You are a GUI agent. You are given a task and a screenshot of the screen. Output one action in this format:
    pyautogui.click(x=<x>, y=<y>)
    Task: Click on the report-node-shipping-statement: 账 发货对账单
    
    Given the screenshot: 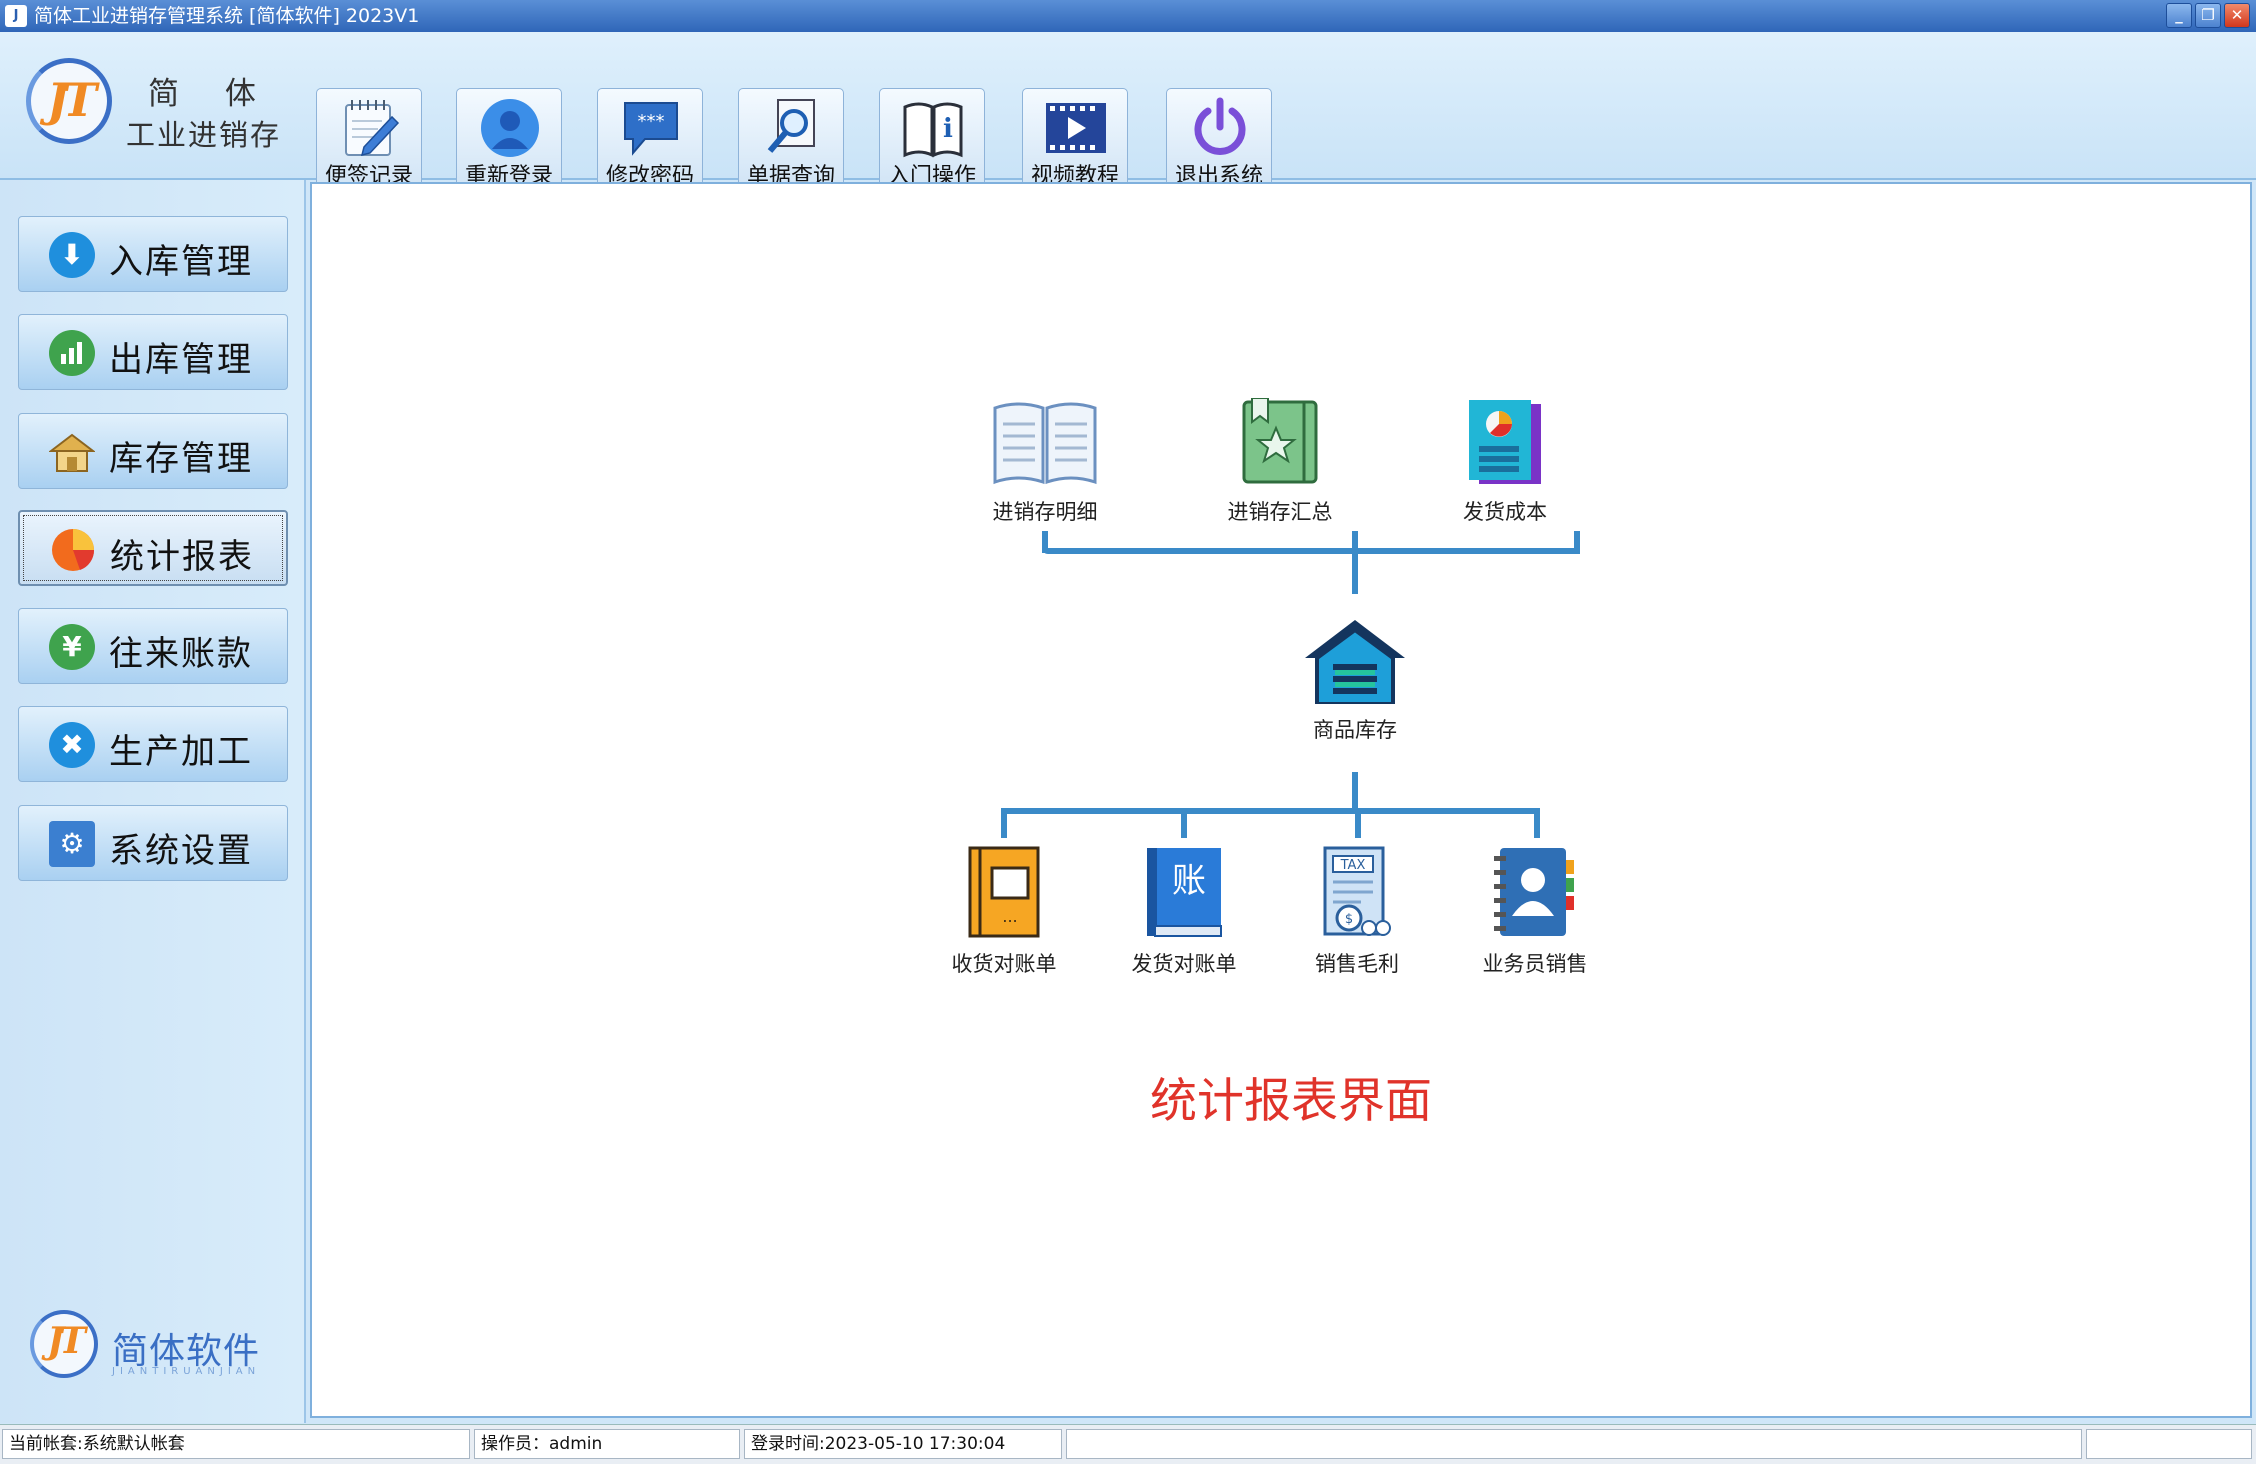 What is the action you would take?
    pyautogui.click(x=1184, y=912)
    